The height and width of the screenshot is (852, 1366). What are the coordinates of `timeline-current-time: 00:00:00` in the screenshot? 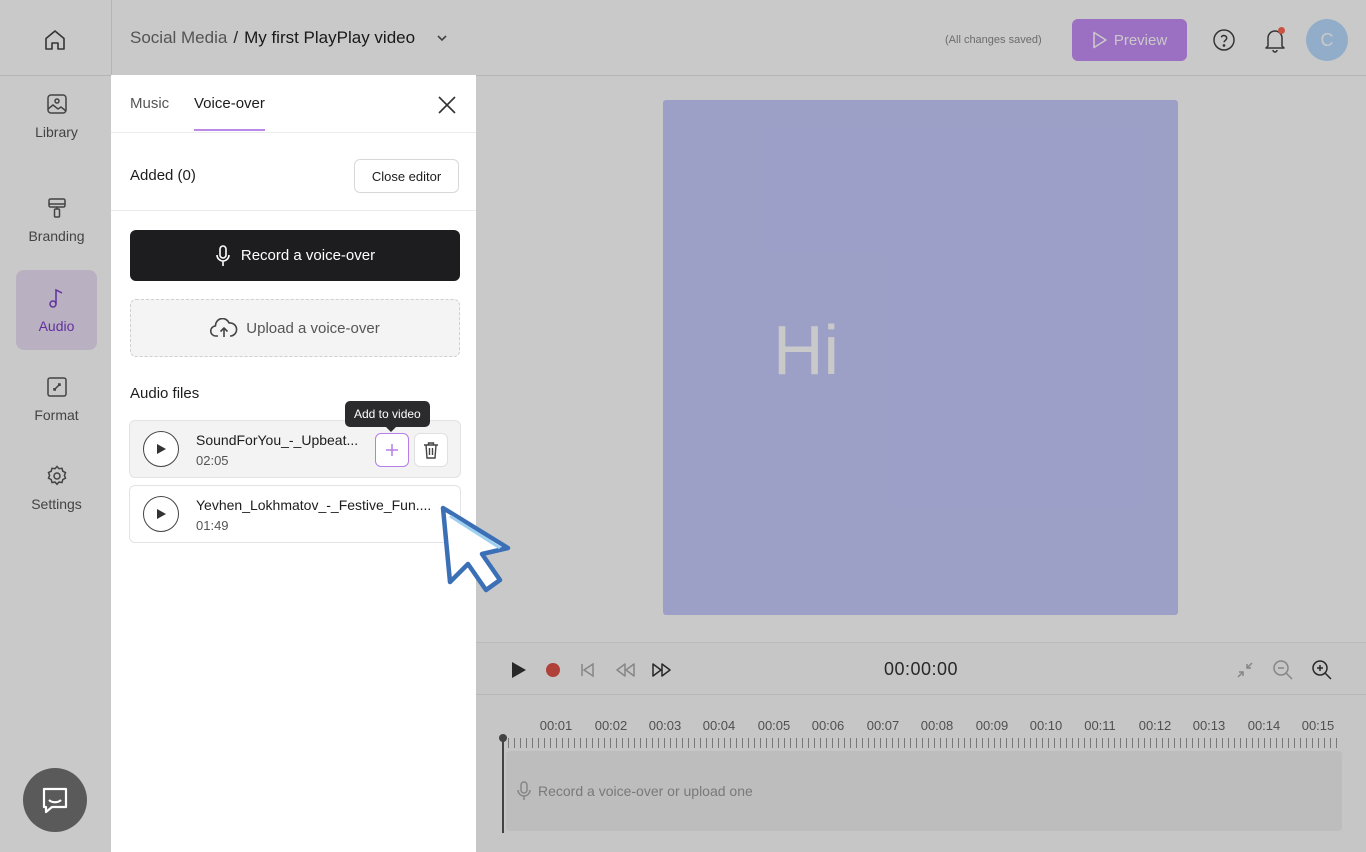 It's located at (921, 669).